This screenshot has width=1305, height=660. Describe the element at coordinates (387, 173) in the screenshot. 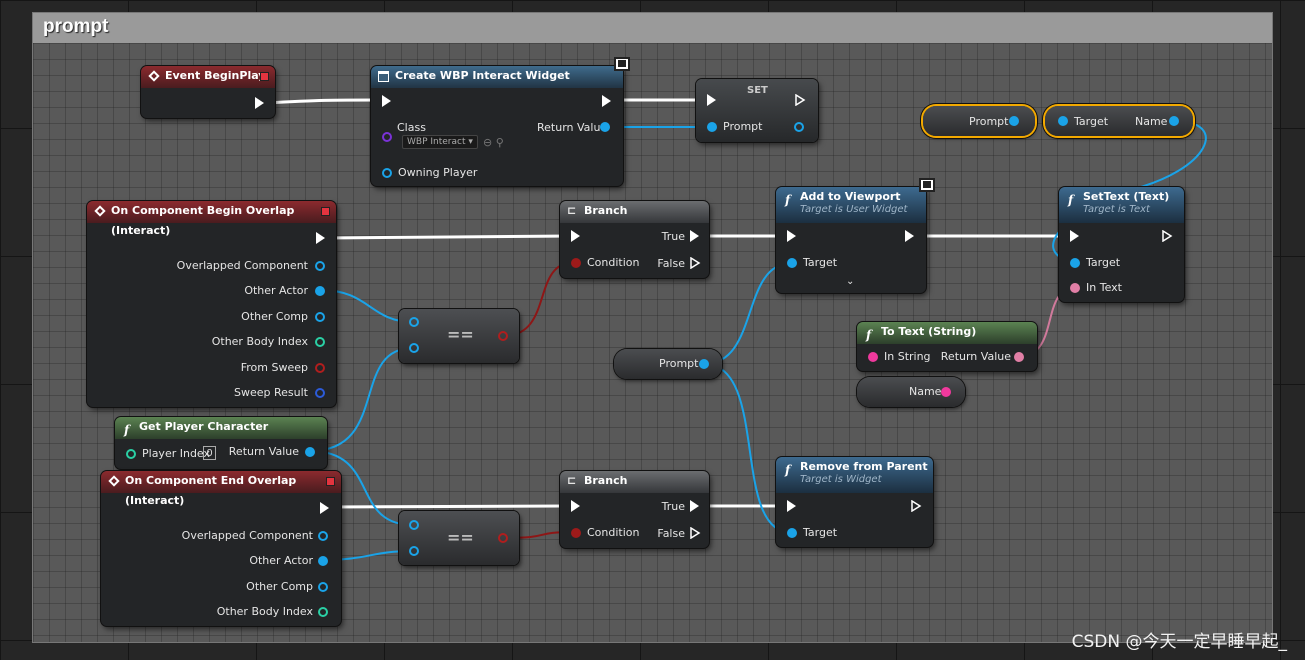

I see `owning-player-pin` at that location.